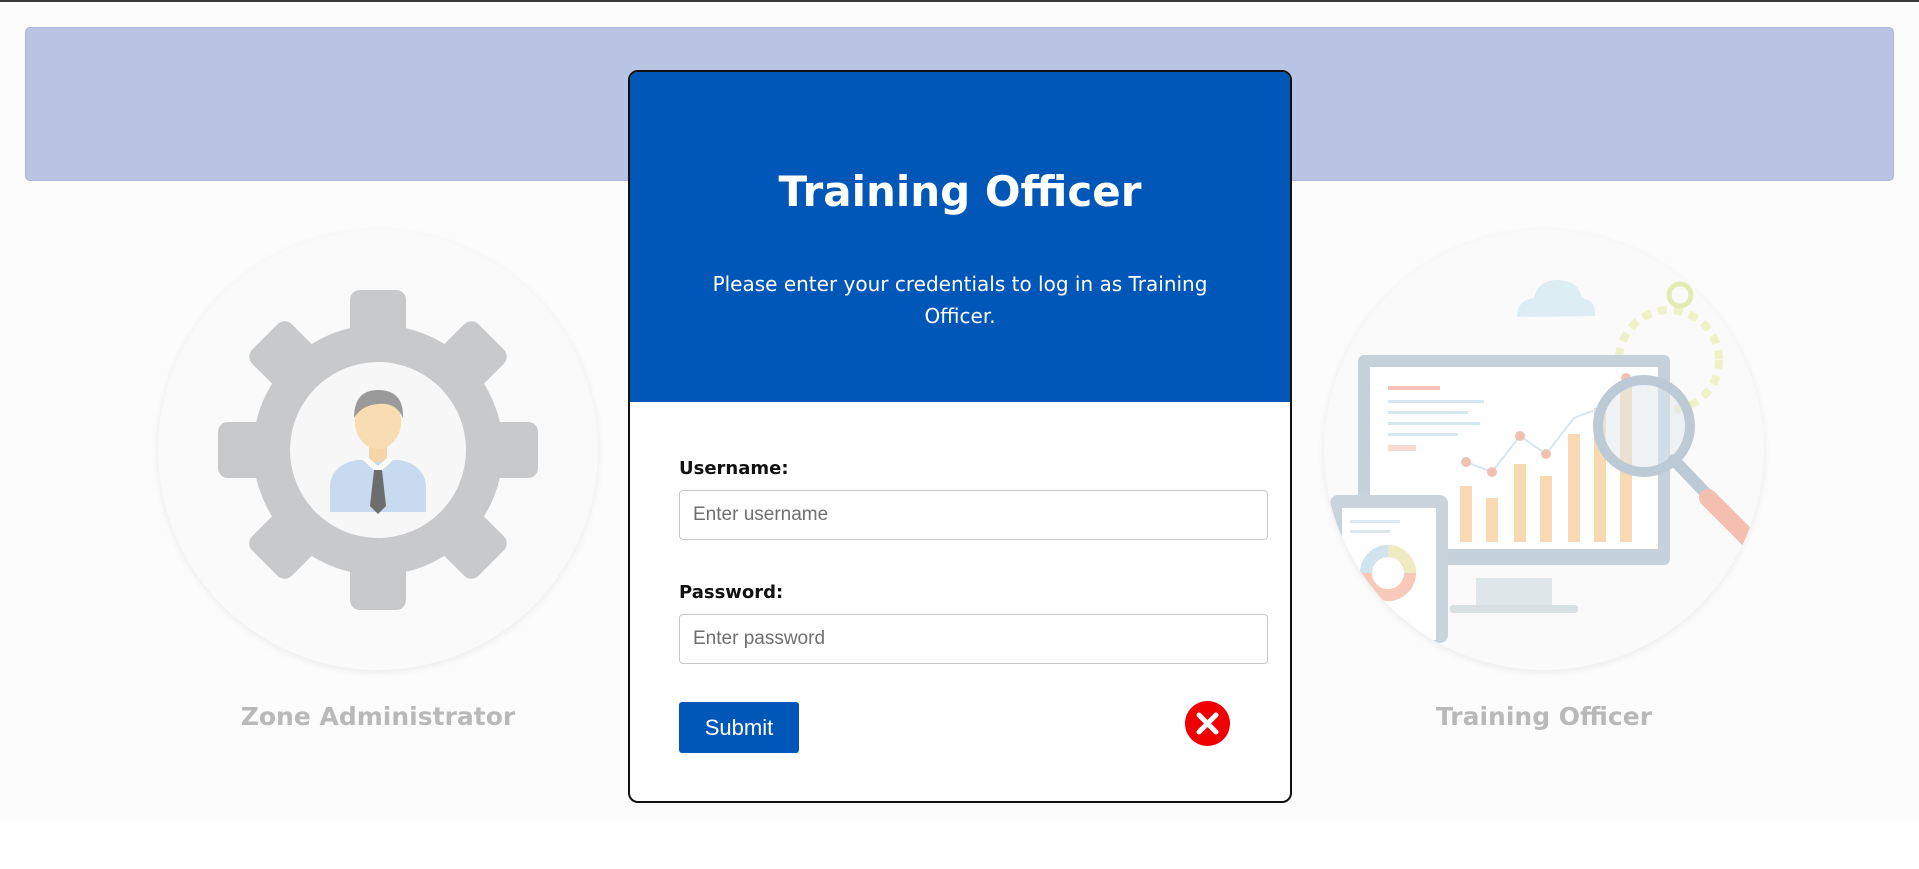  What do you see at coordinates (731, 592) in the screenshot?
I see `password-label: Password:` at bounding box center [731, 592].